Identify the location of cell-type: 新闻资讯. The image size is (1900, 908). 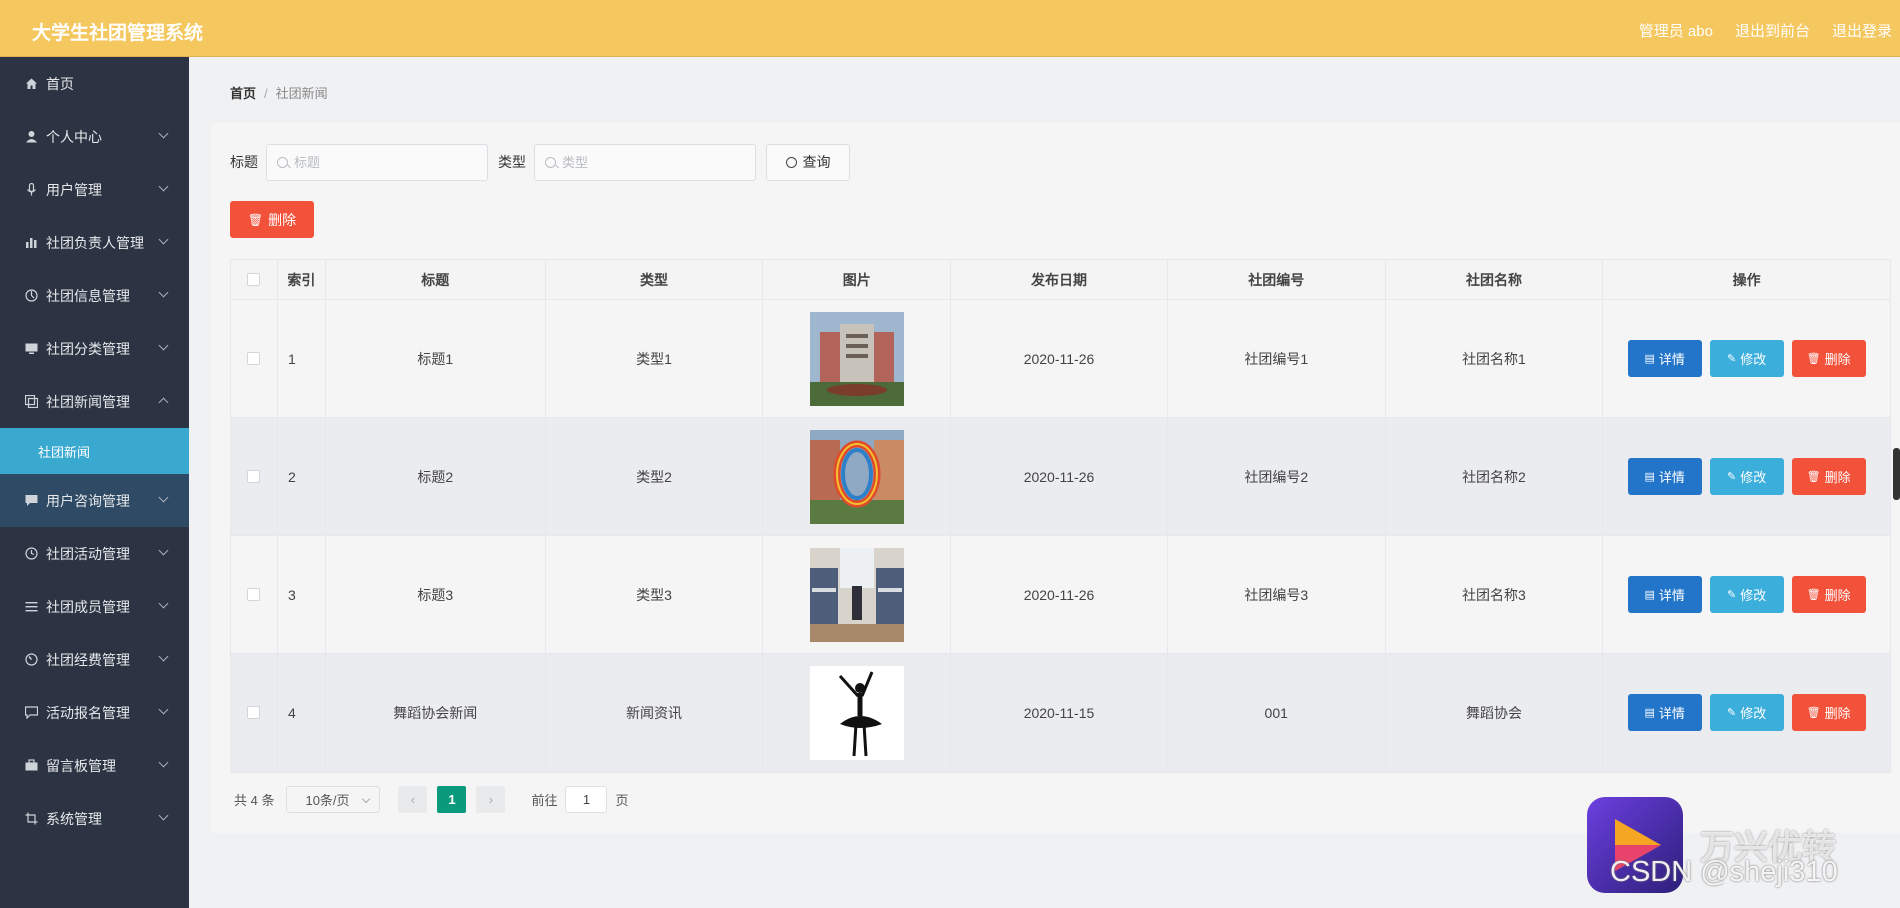
(655, 712).